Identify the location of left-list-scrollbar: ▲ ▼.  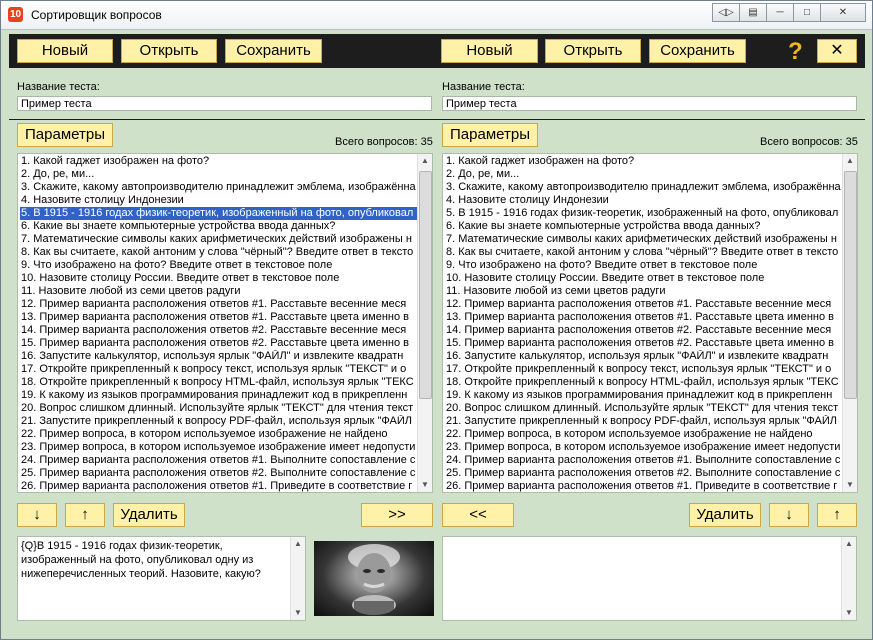
(424, 323).